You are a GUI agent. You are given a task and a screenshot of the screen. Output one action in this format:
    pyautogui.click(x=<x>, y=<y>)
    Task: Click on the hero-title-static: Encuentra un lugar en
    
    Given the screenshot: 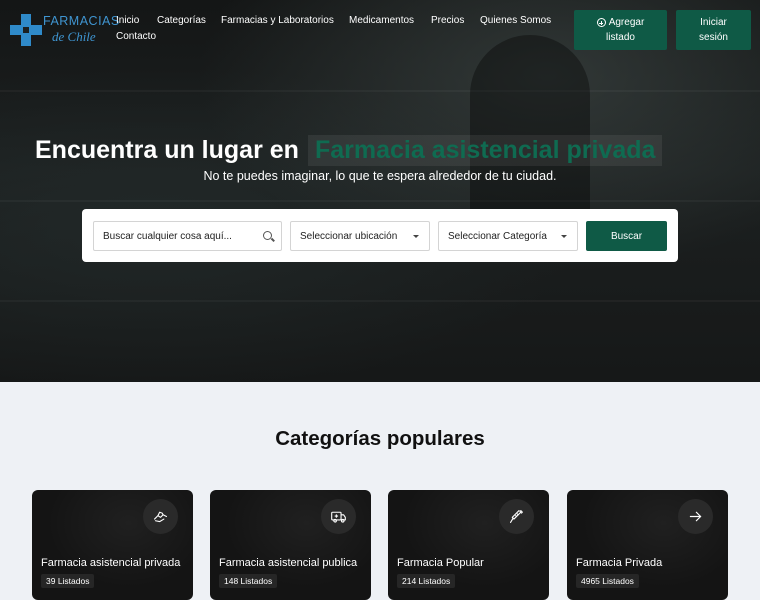 What is the action you would take?
    pyautogui.click(x=167, y=149)
    